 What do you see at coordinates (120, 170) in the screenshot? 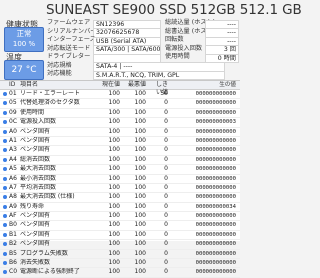
I see `table-row: A5 最大消去回数 100 100 0 000000000000` at bounding box center [120, 170].